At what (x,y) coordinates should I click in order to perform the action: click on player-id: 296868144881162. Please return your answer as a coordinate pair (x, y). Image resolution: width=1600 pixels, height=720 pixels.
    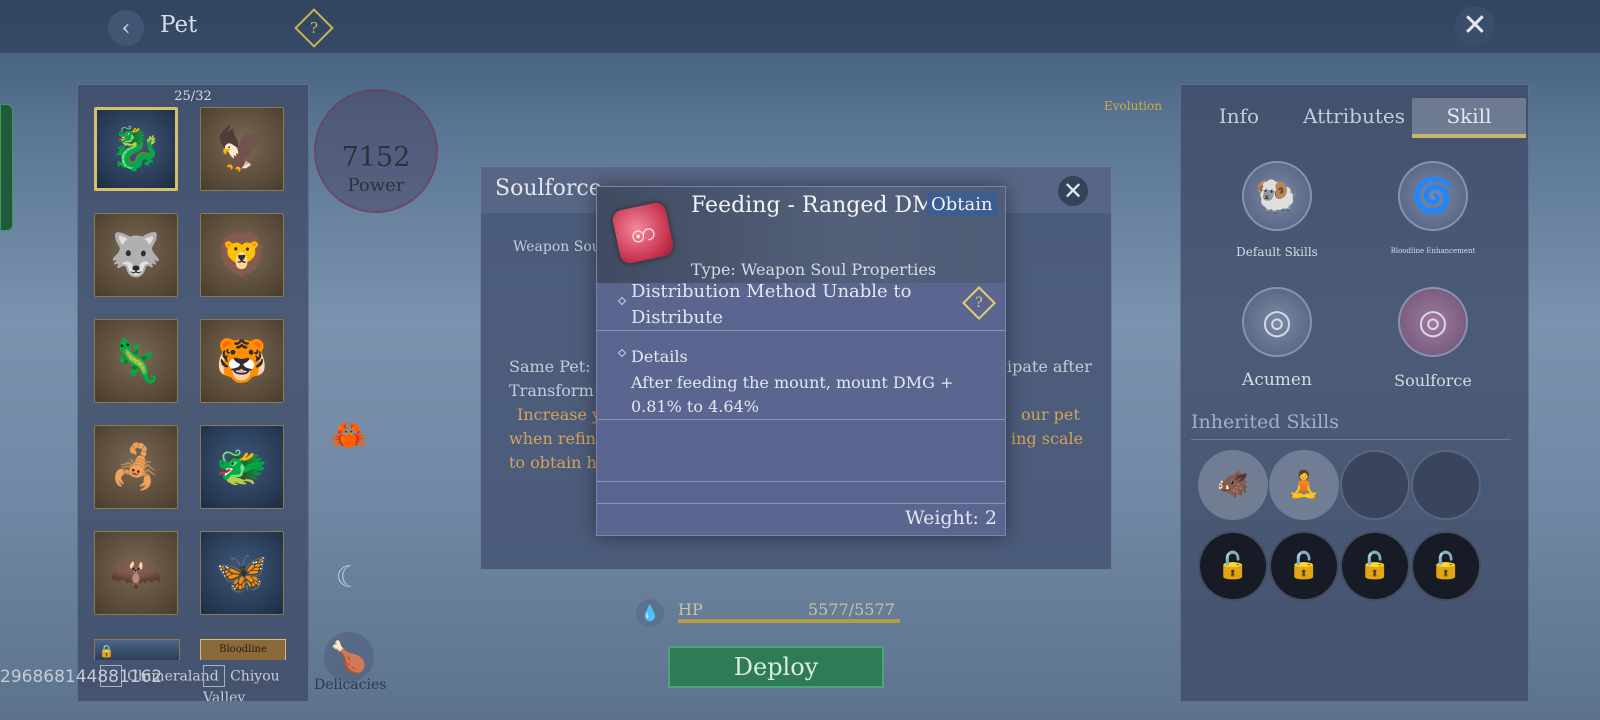
    Looking at the image, I should click on (81, 677).